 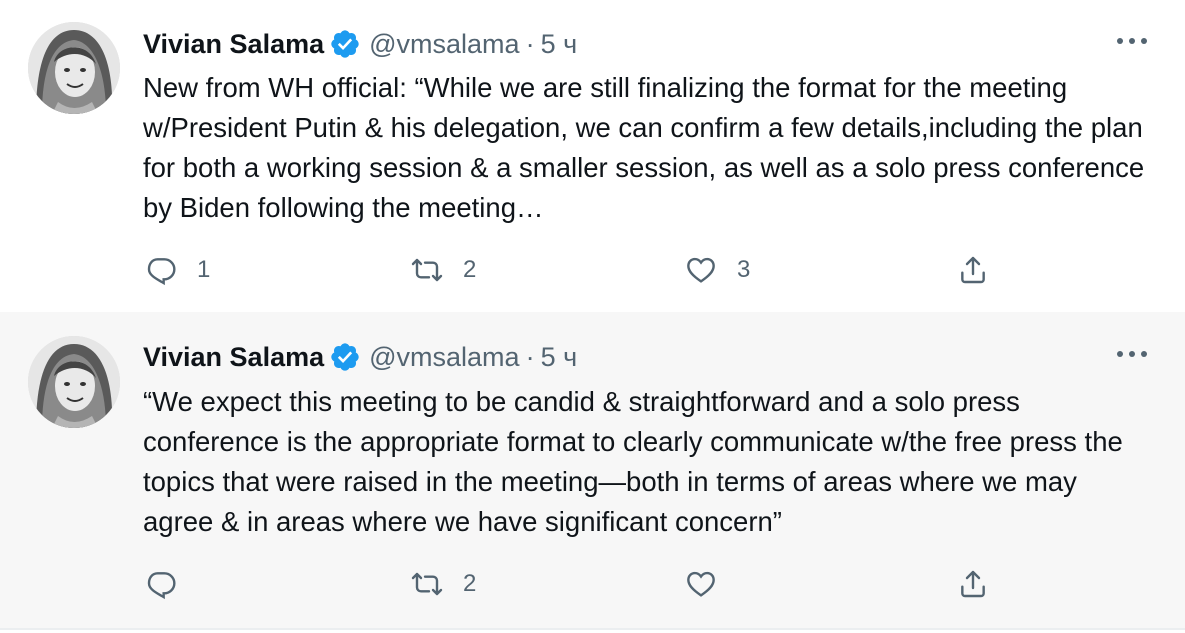 I want to click on reply-button, so click(x=171, y=584).